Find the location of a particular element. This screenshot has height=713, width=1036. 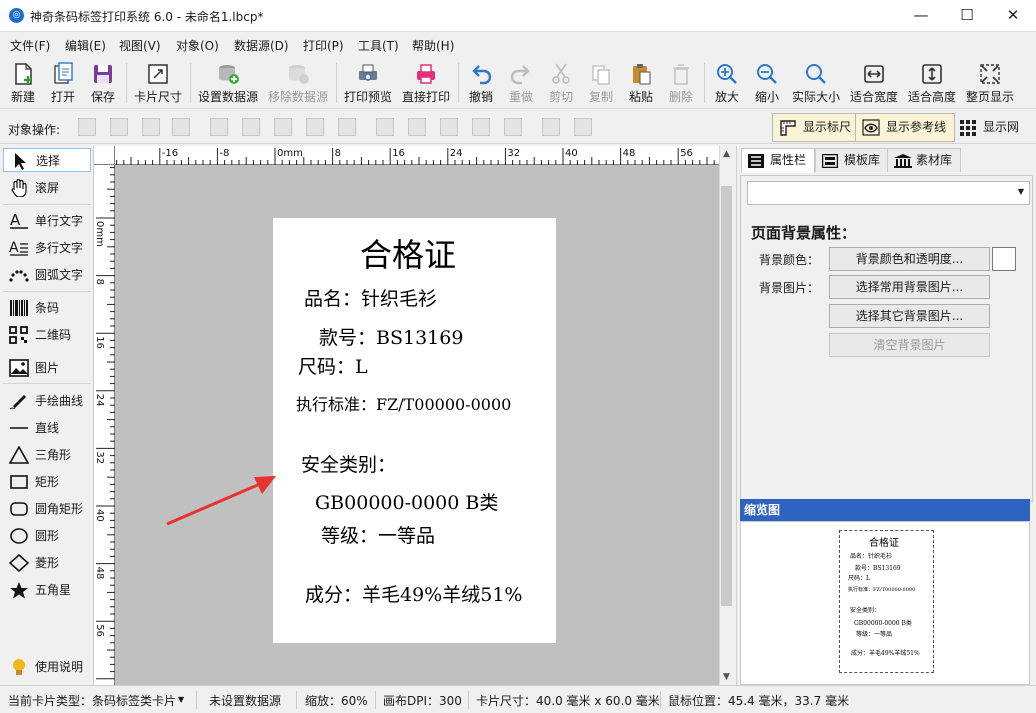

bg-color-swatch is located at coordinates (1004, 259).